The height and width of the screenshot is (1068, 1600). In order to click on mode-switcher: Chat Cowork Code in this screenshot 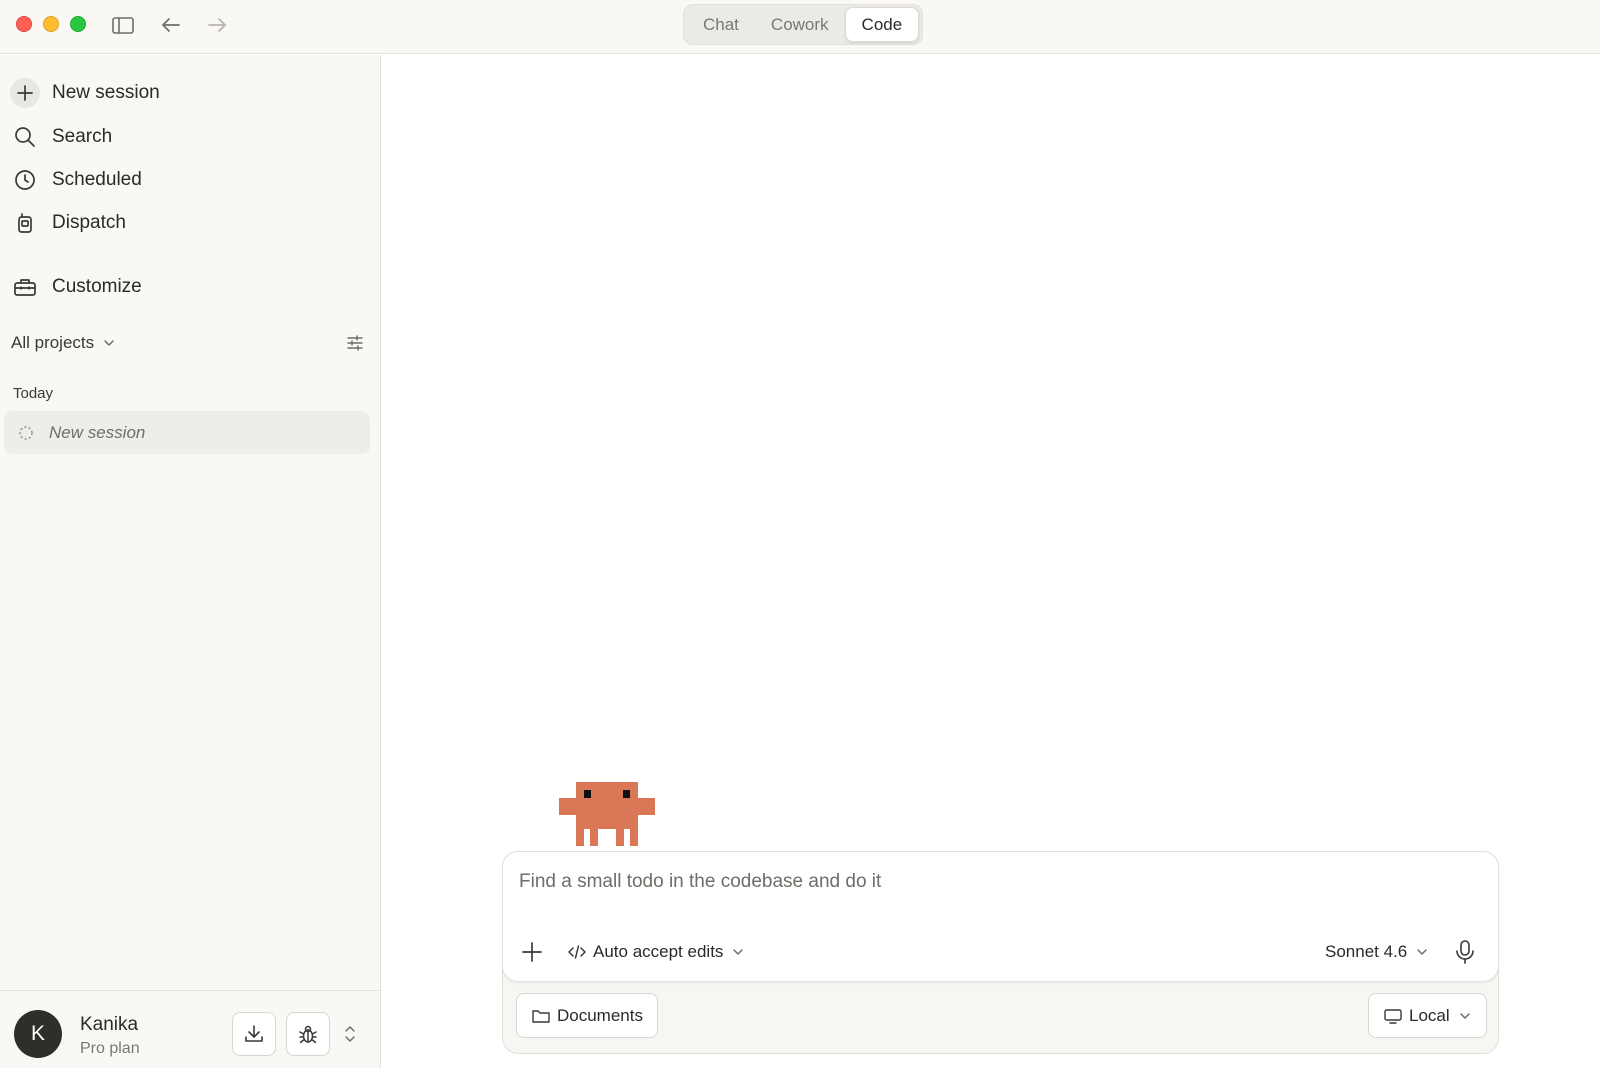, I will do `click(803, 24)`.